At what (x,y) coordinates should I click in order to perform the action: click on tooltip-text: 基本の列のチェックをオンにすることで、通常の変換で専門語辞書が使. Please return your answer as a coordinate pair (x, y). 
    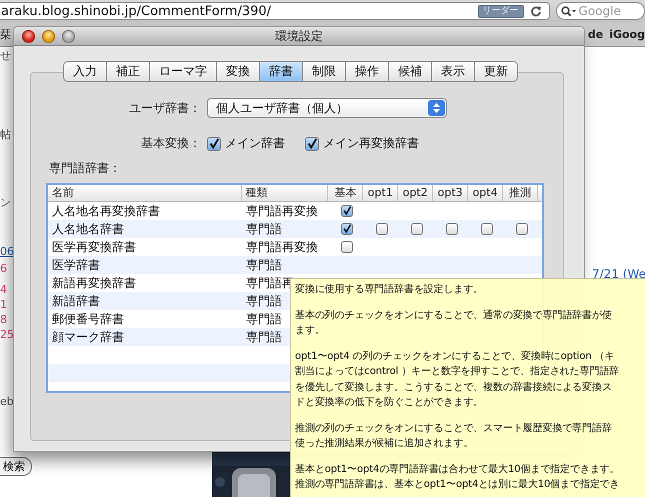
    Looking at the image, I should click on (453, 315).